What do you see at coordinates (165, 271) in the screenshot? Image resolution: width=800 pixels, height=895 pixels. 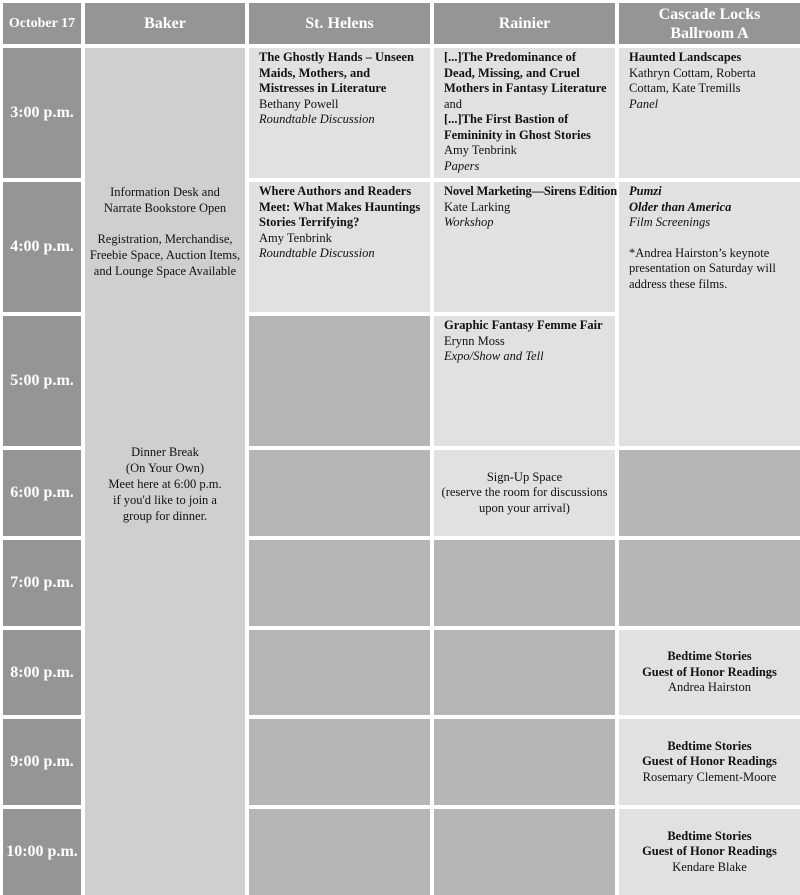 I see `registration-line: and Lounge Space Available` at bounding box center [165, 271].